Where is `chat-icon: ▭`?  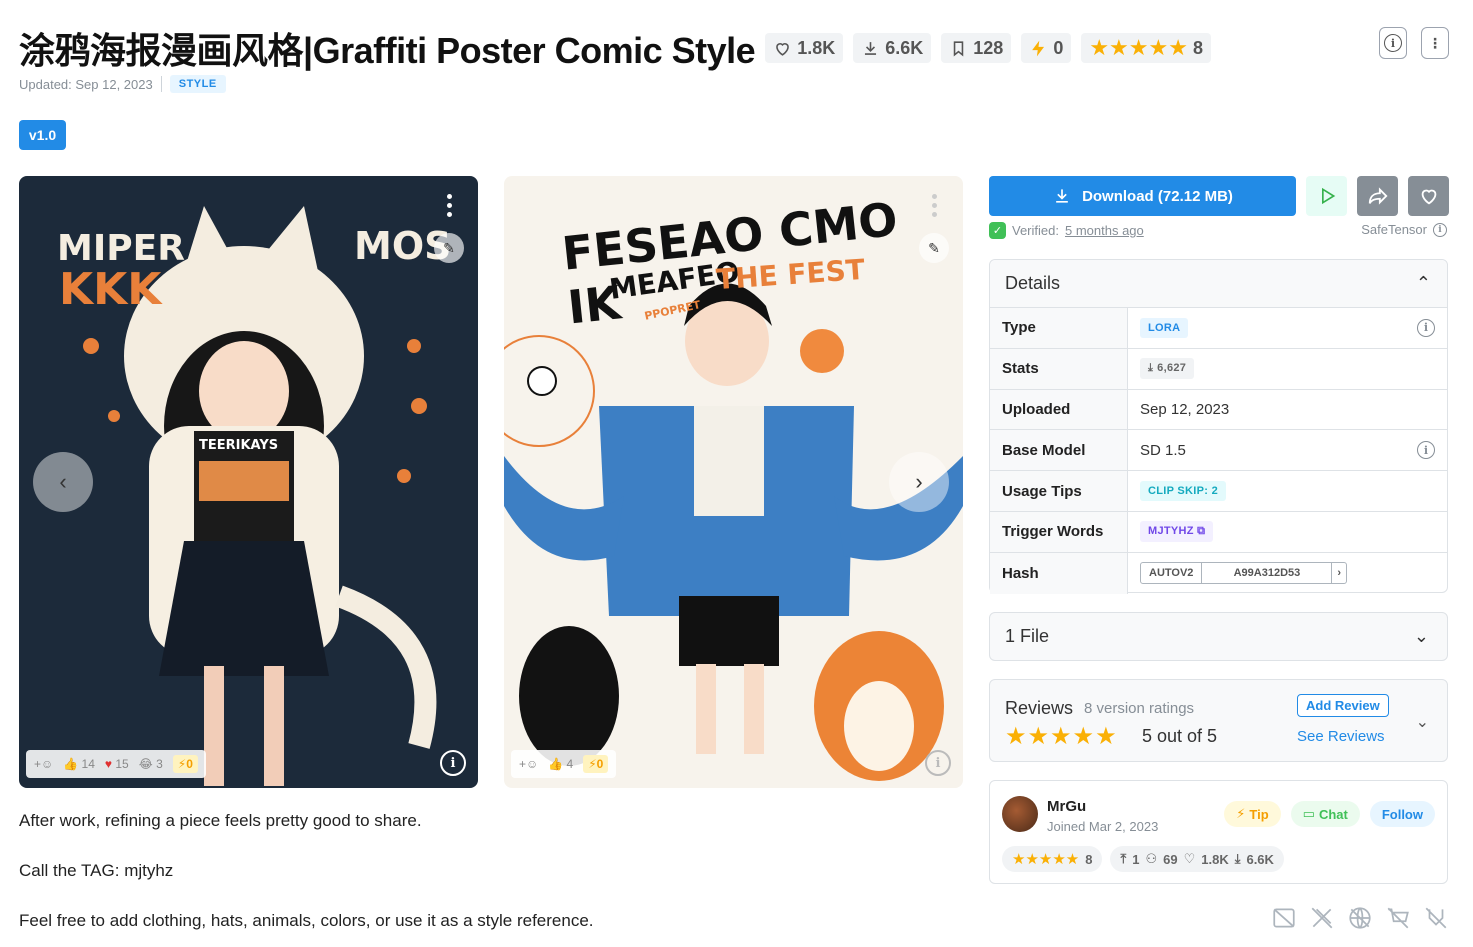 chat-icon: ▭ is located at coordinates (1308, 813).